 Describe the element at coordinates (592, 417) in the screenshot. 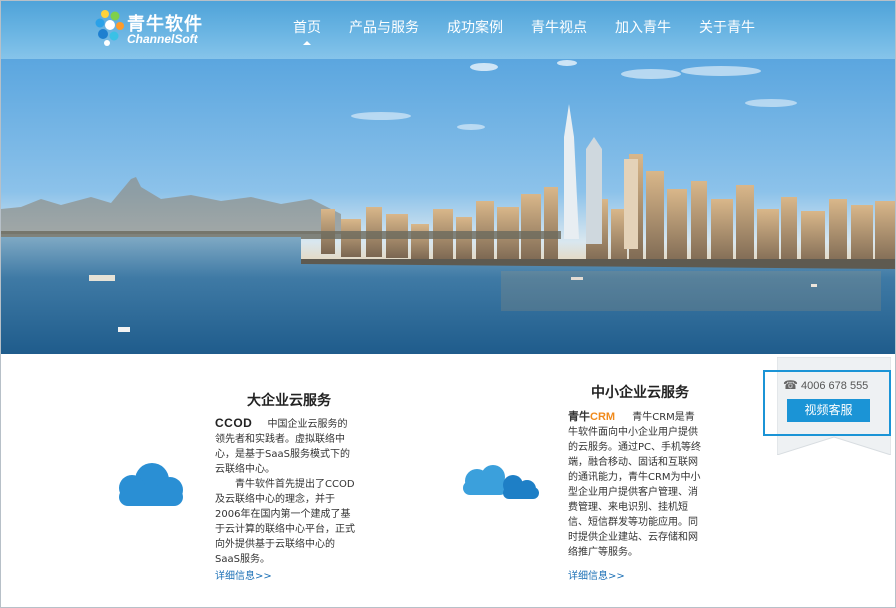

I see `qingniu-crm-brand-logo: 青牛CRM` at that location.